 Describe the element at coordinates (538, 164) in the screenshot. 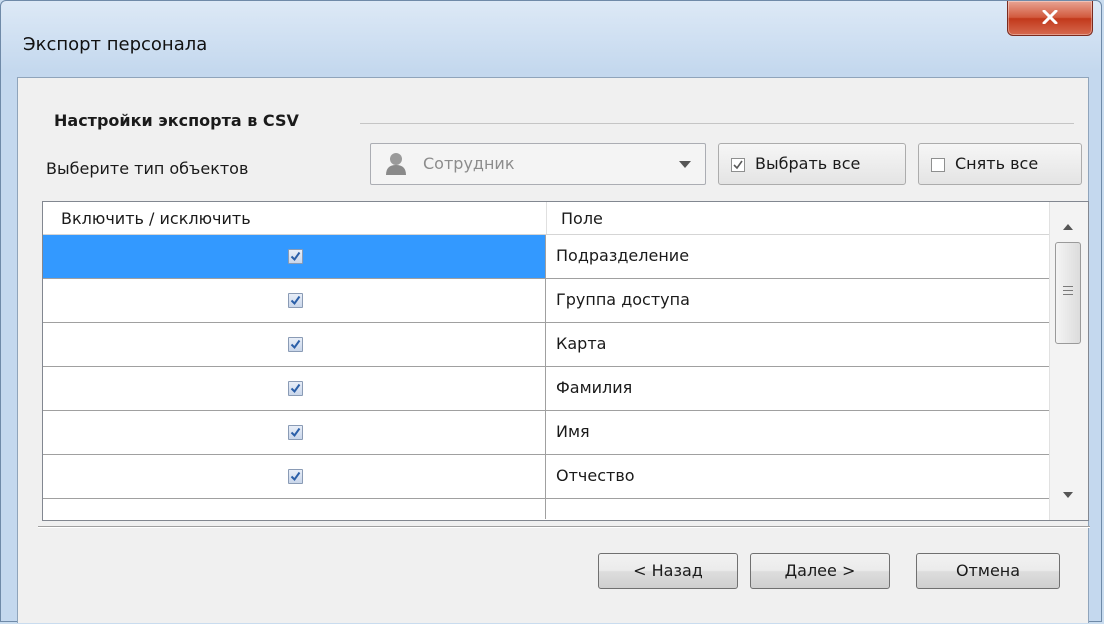

I see `object-type-dropdown: Сотрудник` at that location.